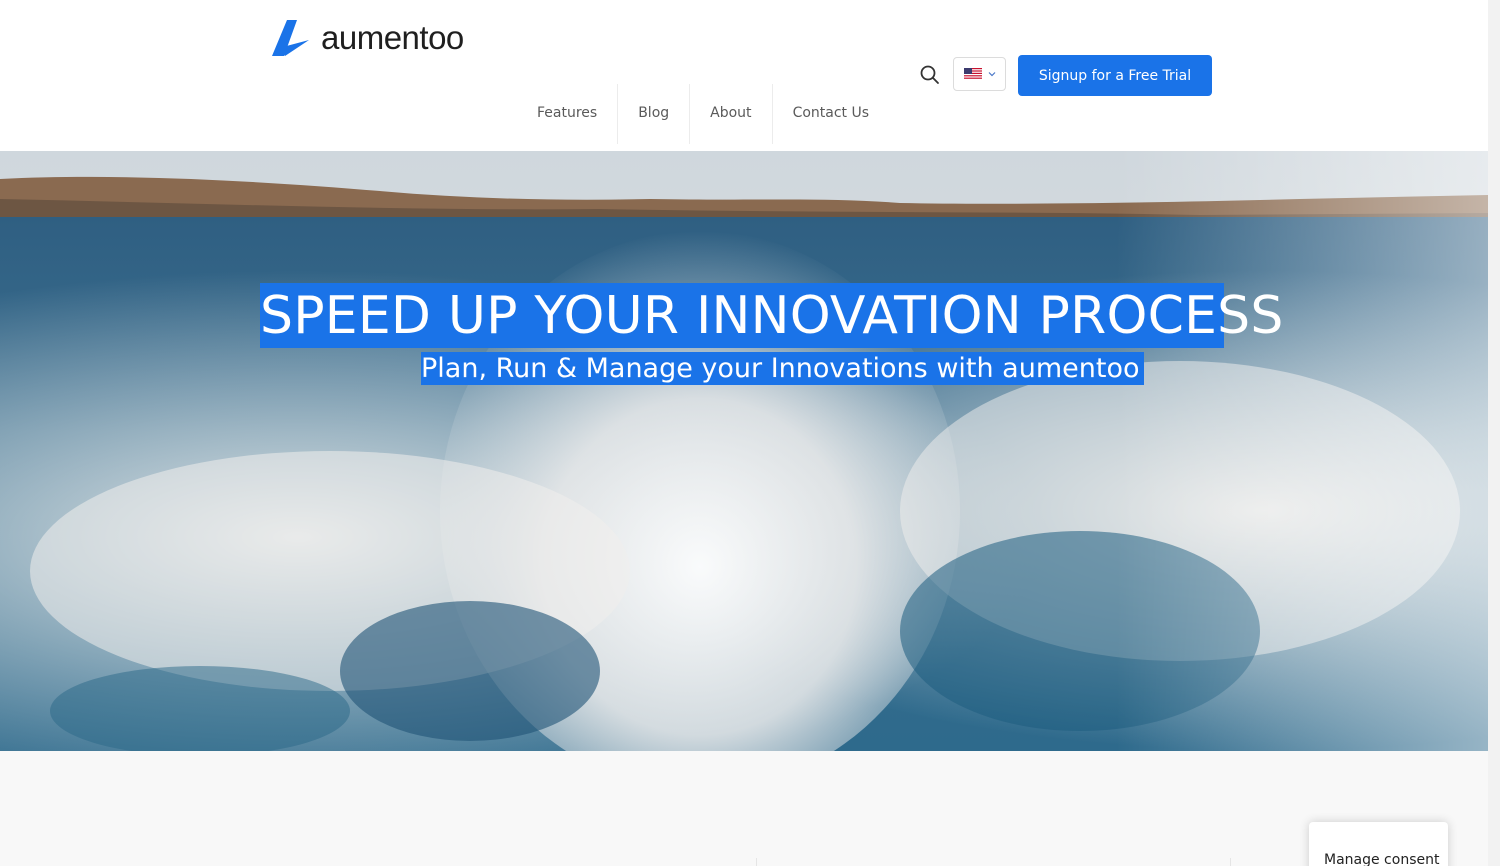  What do you see at coordinates (290, 38) in the screenshot?
I see `aumentoo-logo-icon` at bounding box center [290, 38].